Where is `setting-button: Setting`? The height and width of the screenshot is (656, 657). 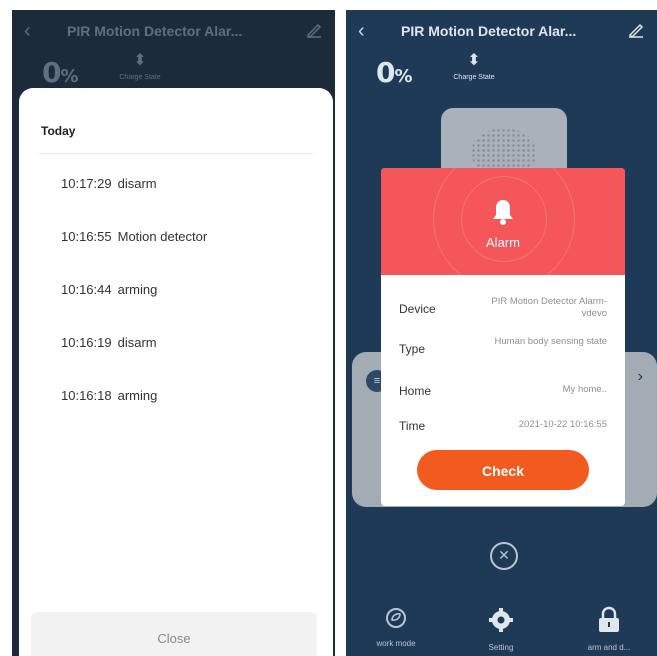
setting-button: Setting is located at coordinates (501, 629).